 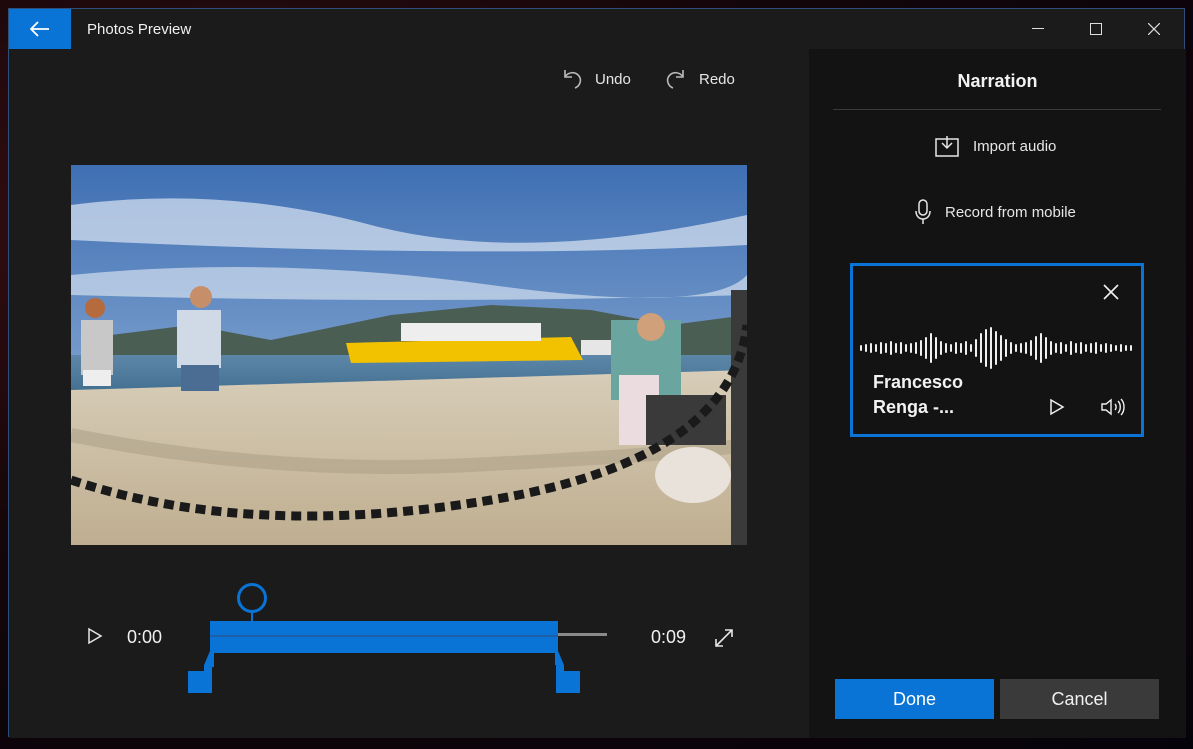 I want to click on volume-button, so click(x=1113, y=409).